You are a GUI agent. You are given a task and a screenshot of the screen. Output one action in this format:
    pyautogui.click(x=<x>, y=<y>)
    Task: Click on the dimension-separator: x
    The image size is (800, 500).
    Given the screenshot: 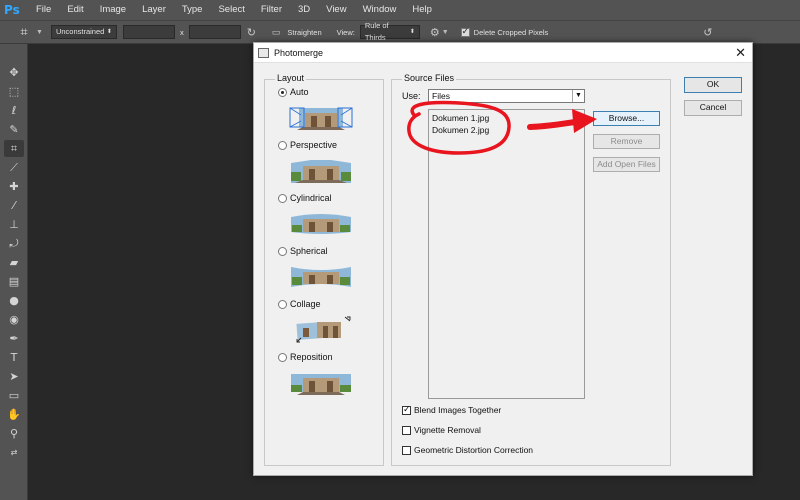 What is the action you would take?
    pyautogui.click(x=181, y=32)
    